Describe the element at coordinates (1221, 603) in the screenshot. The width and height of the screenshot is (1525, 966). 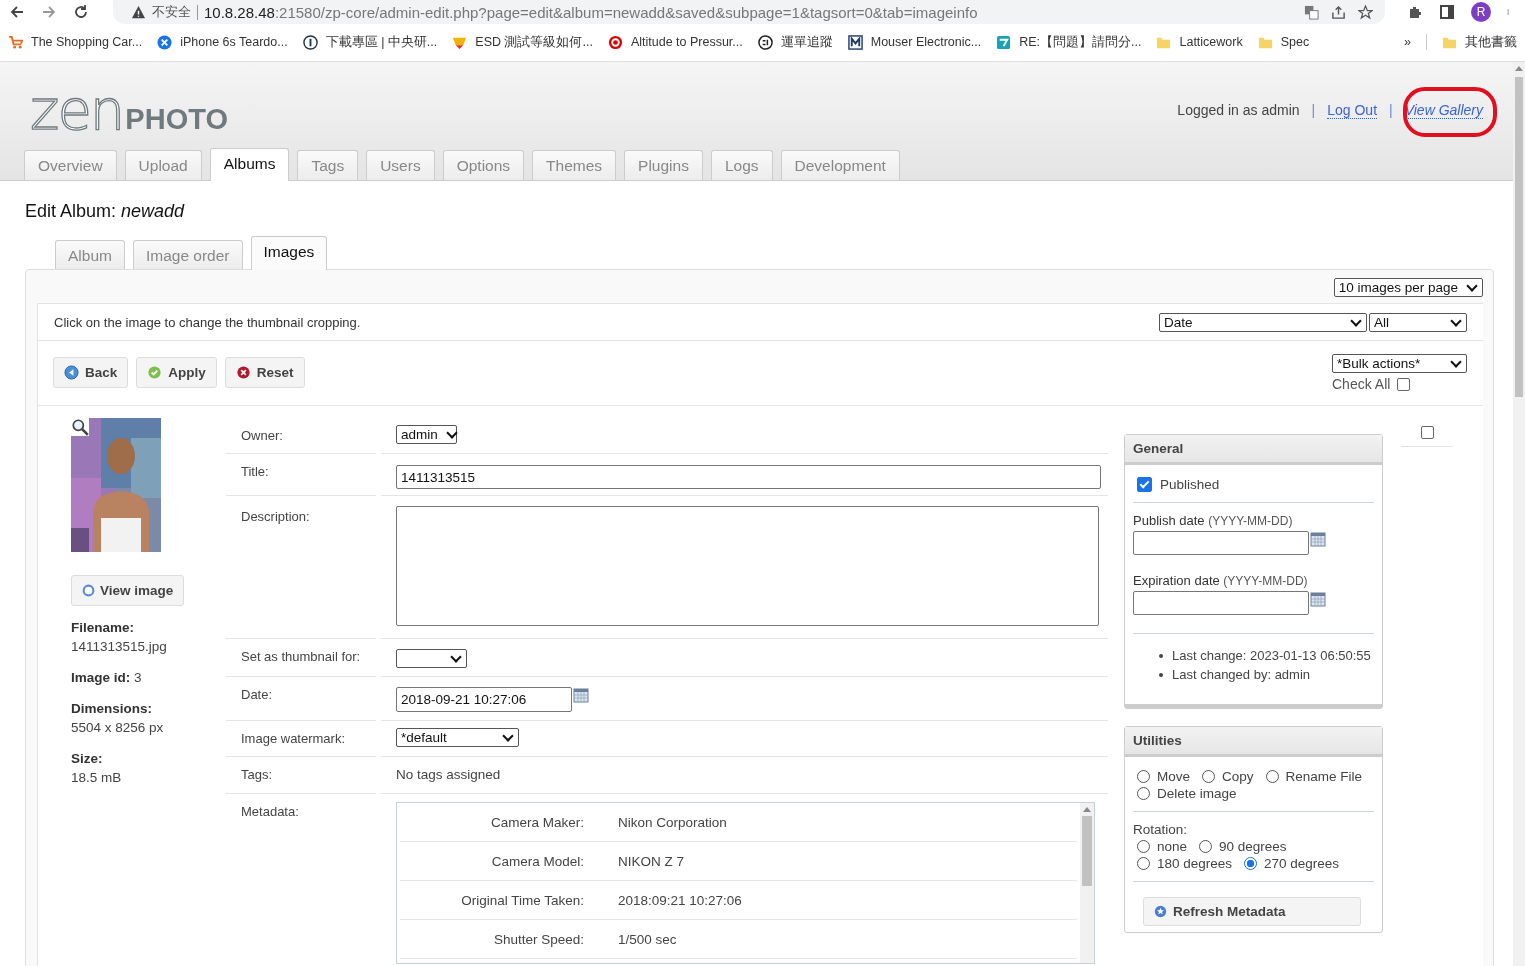
I see `expiration-date-field` at that location.